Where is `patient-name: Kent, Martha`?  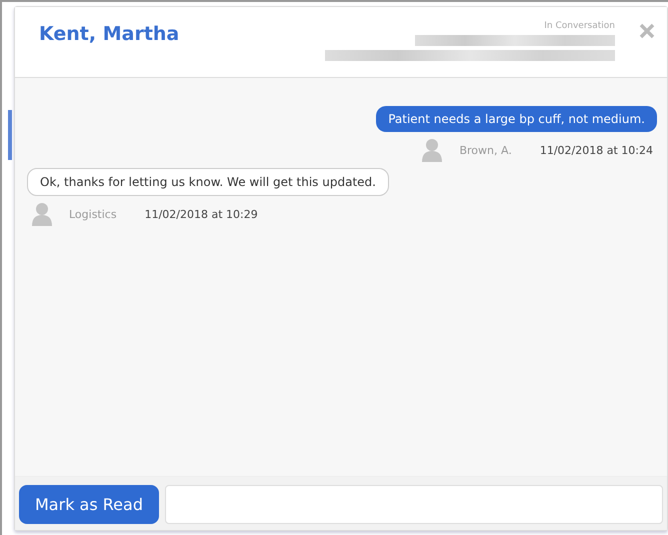 patient-name: Kent, Martha is located at coordinates (109, 35).